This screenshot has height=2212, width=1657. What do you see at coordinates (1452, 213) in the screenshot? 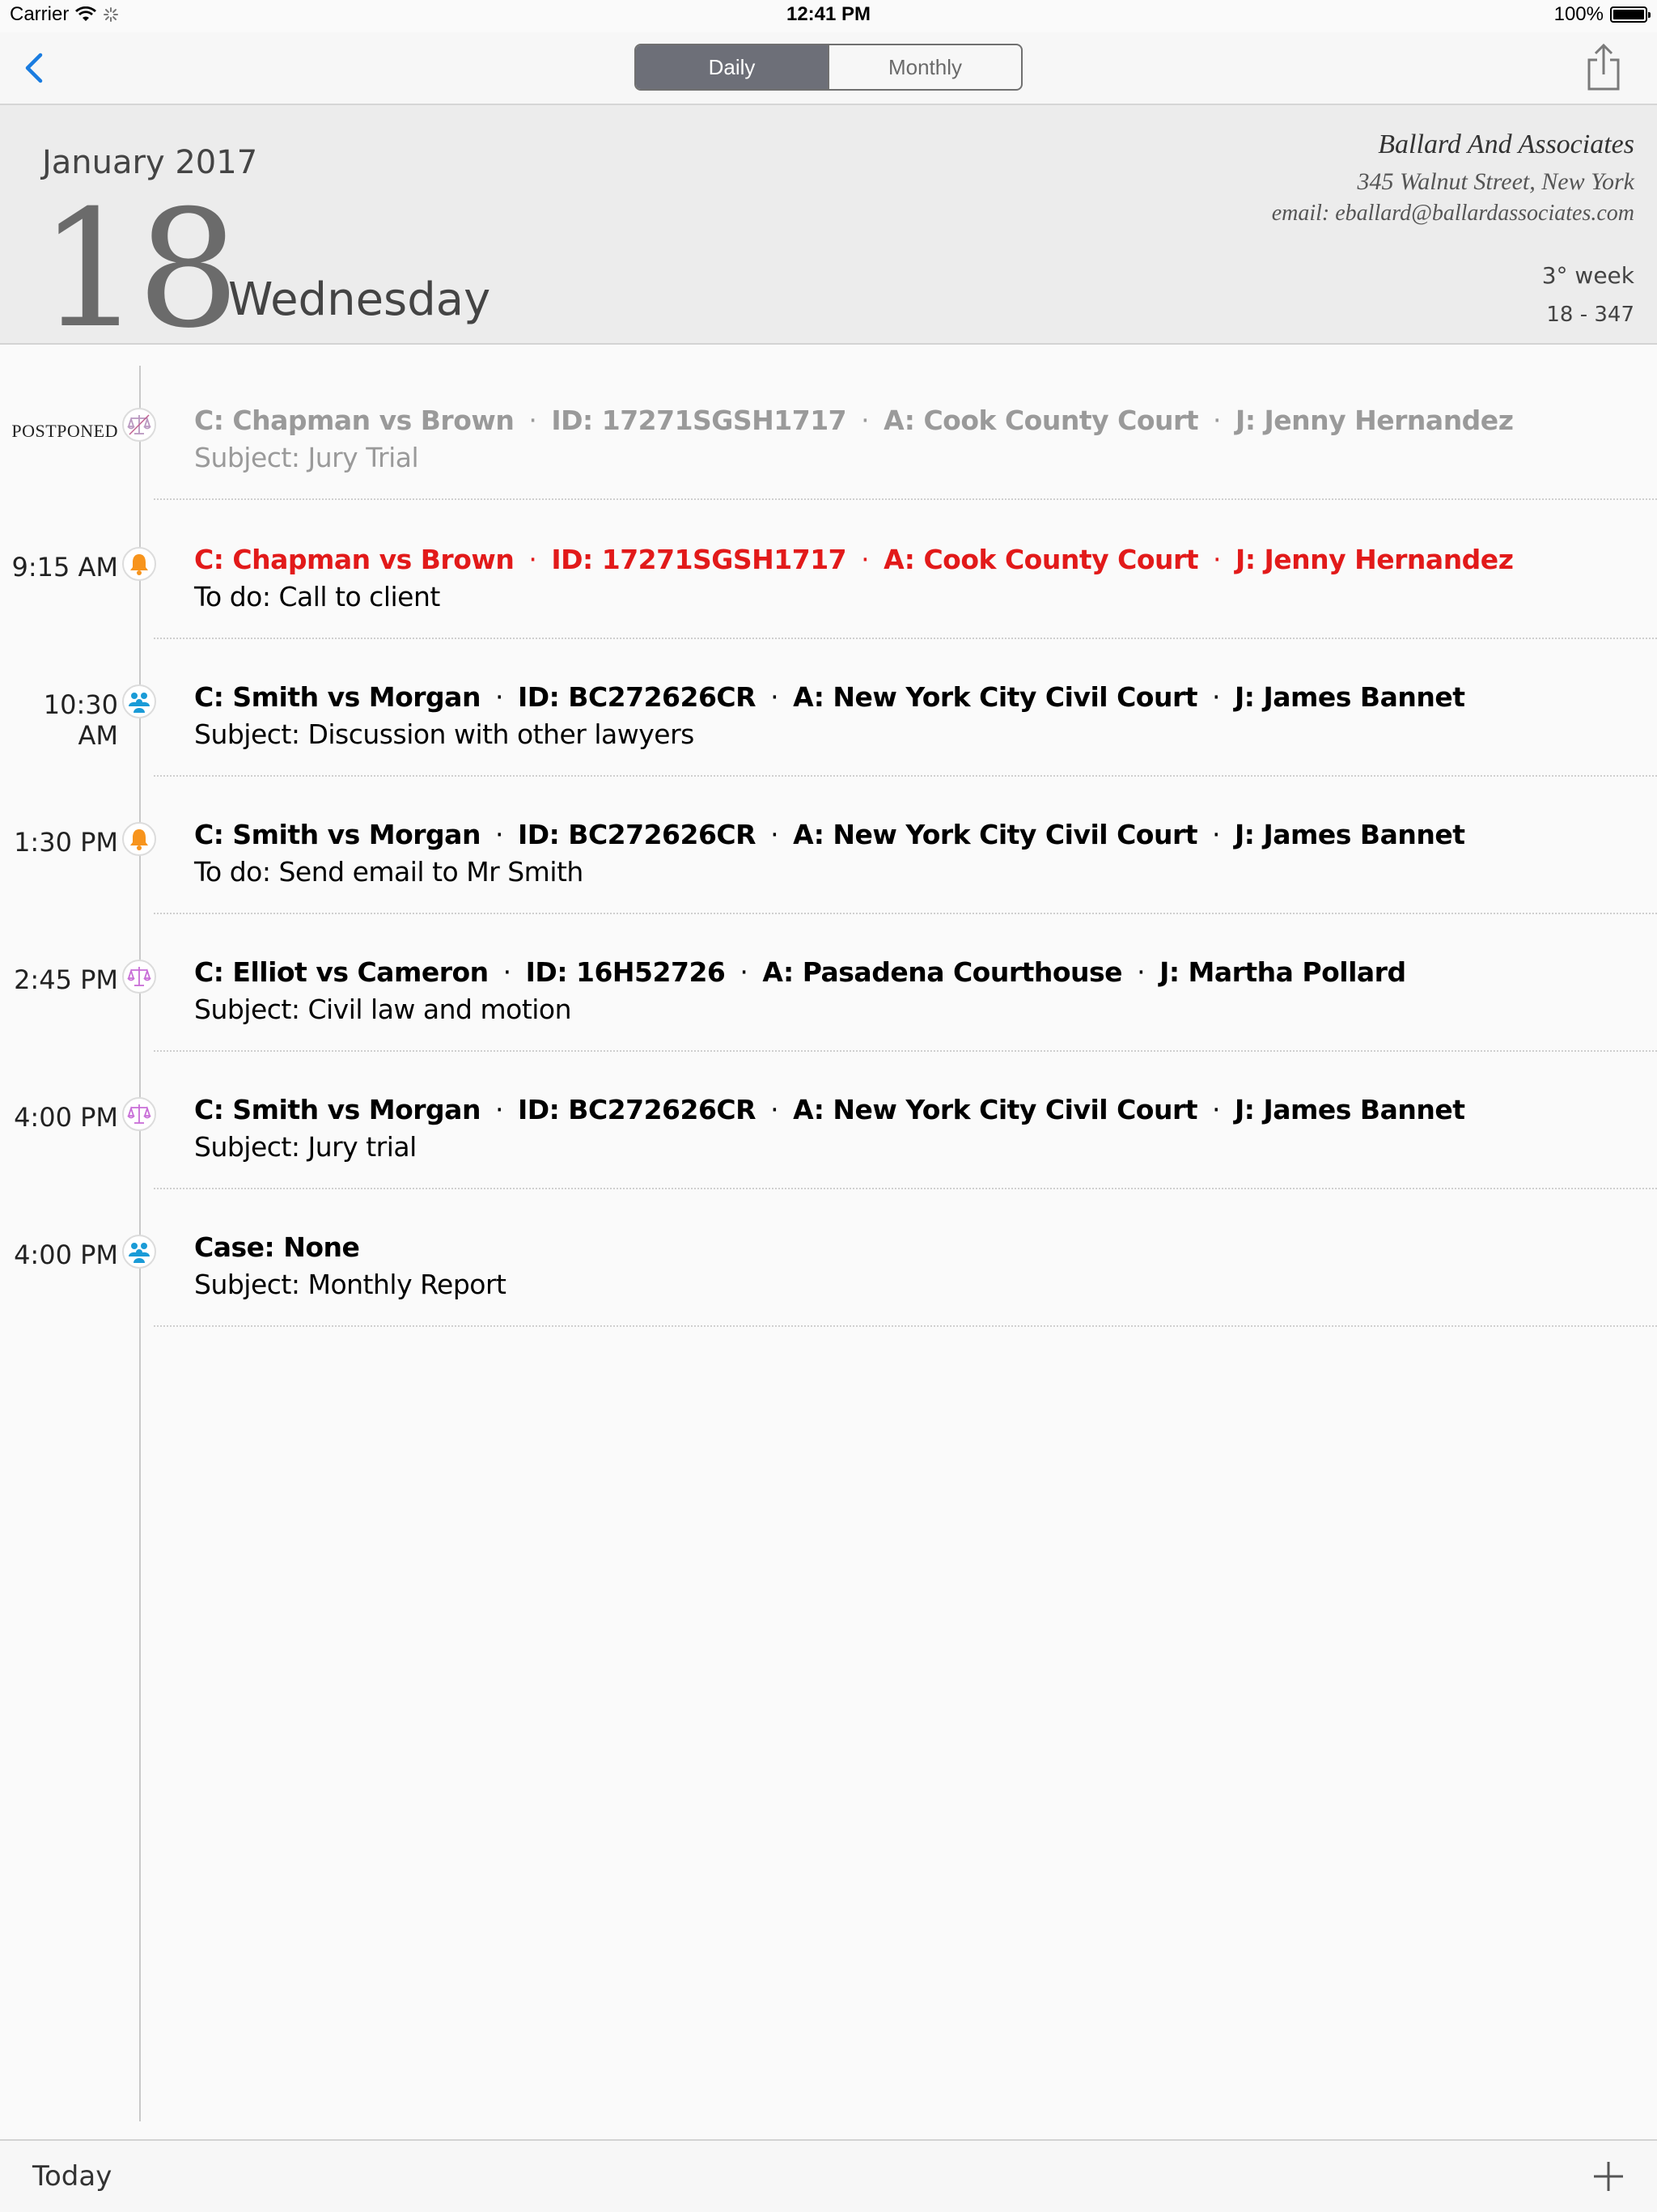
I see `firm-email: email: eballard@ballardassociates.com` at bounding box center [1452, 213].